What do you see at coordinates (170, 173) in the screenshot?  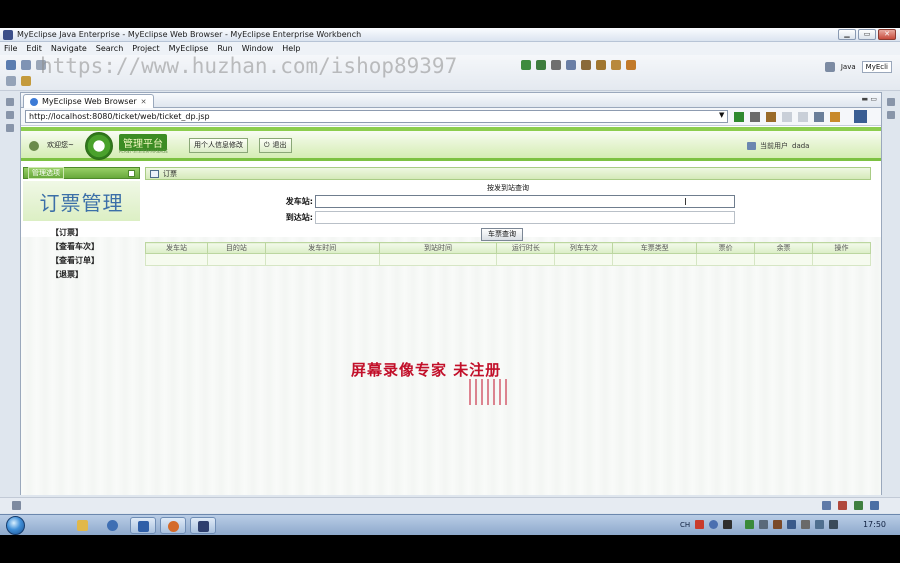 I see `section-title: 订票` at bounding box center [170, 173].